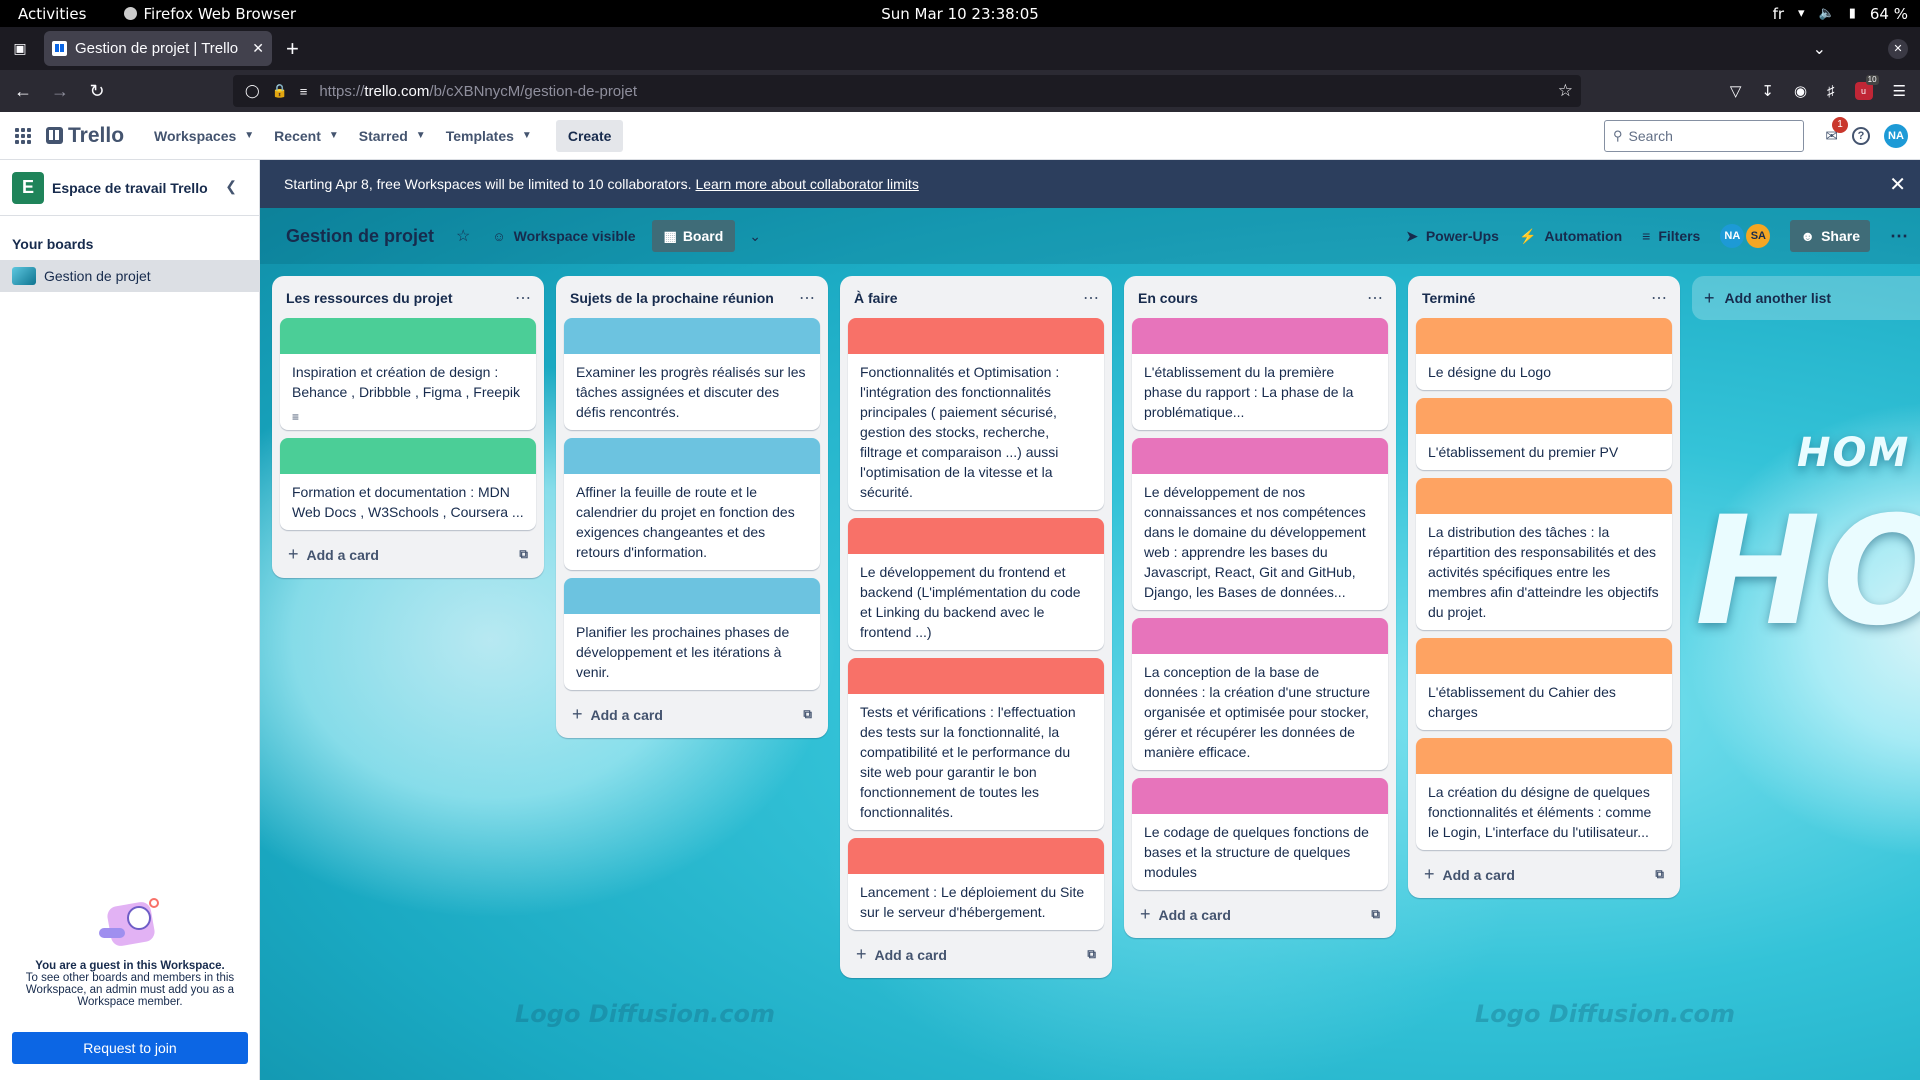 This screenshot has width=1920, height=1080. I want to click on close-tab-icon: ✕, so click(258, 48).